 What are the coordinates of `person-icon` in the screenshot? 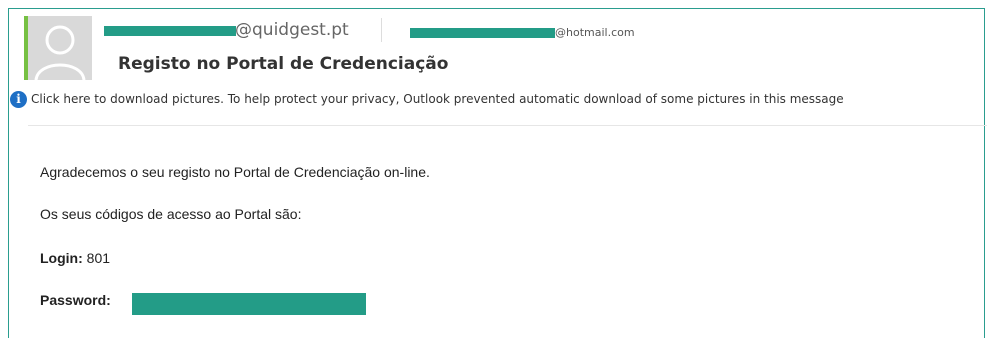 It's located at (60, 48).